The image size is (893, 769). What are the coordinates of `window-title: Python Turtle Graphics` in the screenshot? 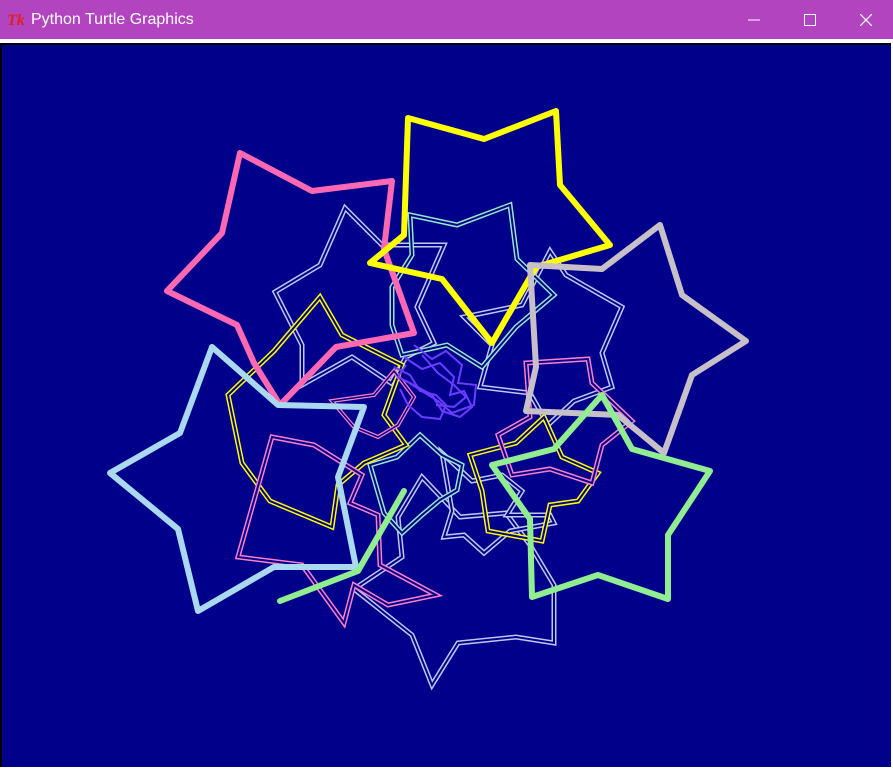 It's located at (112, 19).